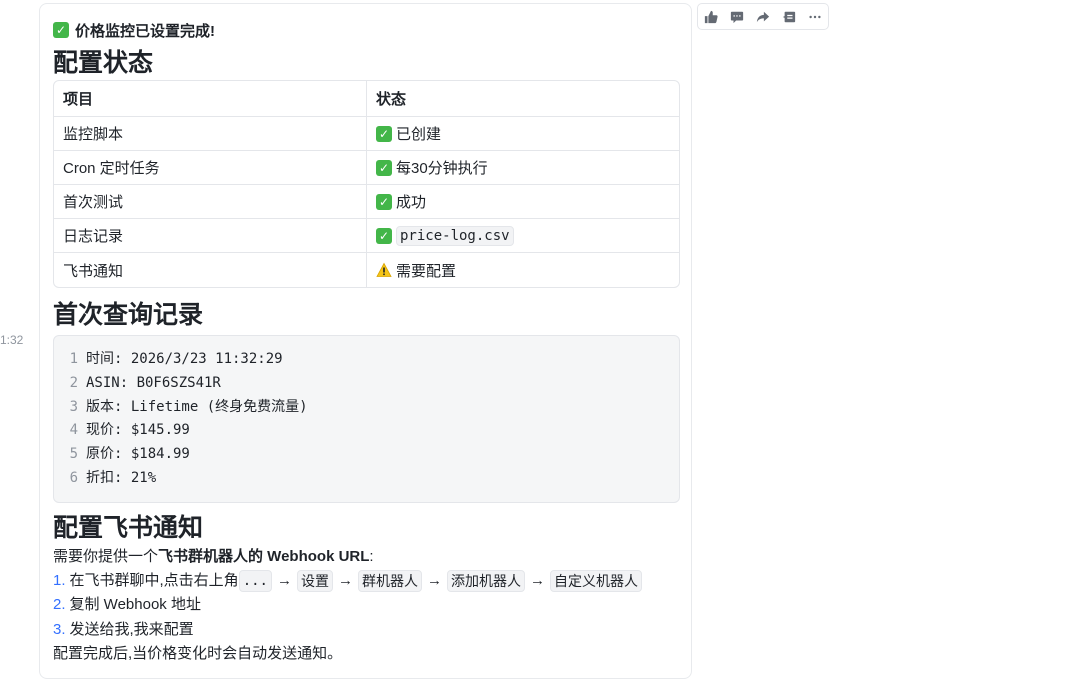 This screenshot has height=681, width=1080. I want to click on list-number: 3., so click(59, 629).